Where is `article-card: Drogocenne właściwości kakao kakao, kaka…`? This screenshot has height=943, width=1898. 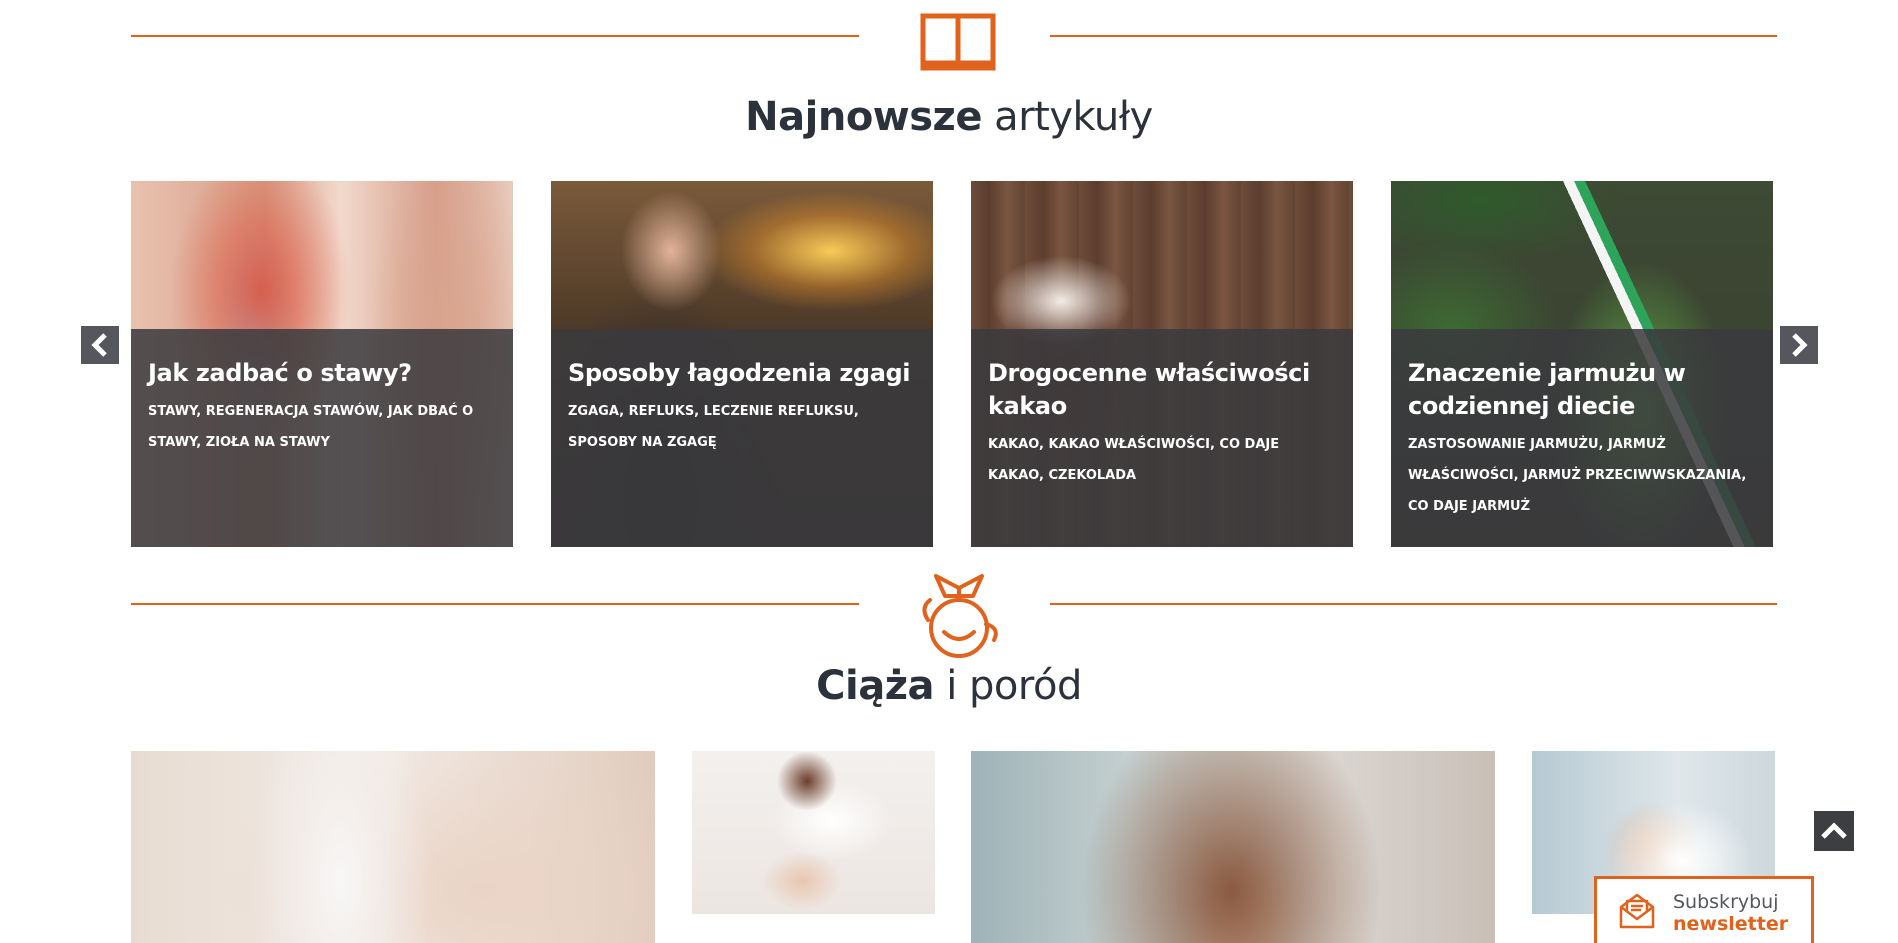 article-card: Drogocenne właściwości kakao kakao, kaka… is located at coordinates (1162, 364).